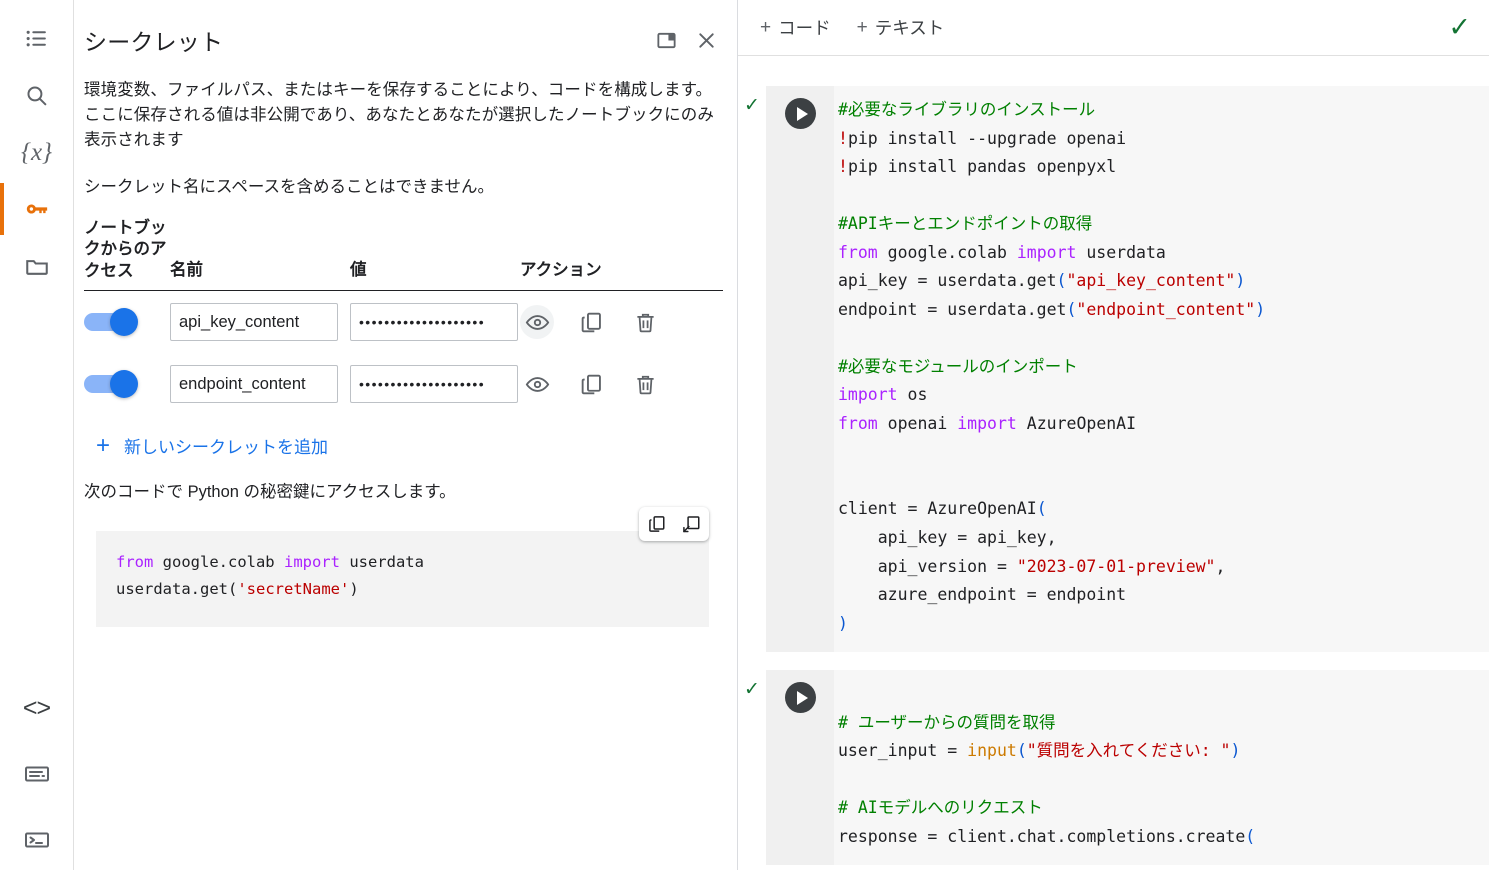 Image resolution: width=1489 pixels, height=870 pixels. I want to click on secrets-table-header: ノートブックからのアクセス 名前 値 アクション, so click(403, 255).